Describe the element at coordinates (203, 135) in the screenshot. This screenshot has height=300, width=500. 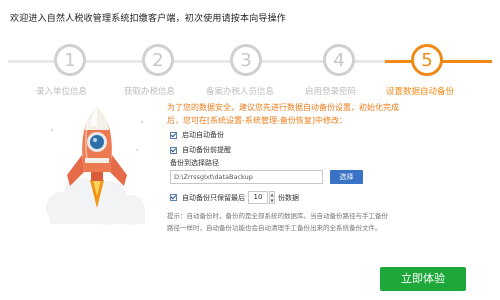
I see `auto-backup-label: 启动自动备份` at that location.